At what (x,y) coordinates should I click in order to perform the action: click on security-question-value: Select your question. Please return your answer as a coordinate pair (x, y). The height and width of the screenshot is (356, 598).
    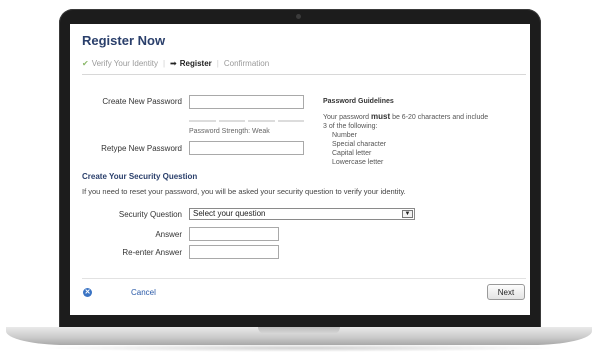
    Looking at the image, I should click on (229, 213).